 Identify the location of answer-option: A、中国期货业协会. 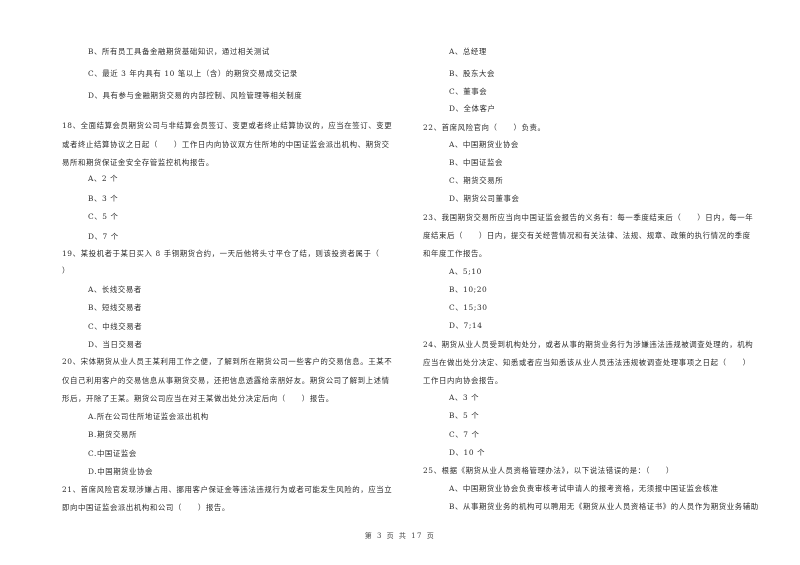
(484, 144).